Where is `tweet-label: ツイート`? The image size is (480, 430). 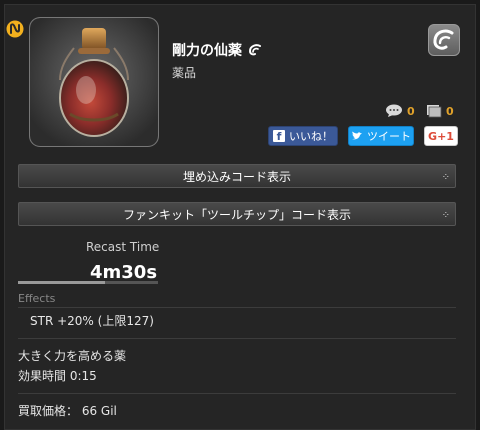 tweet-label: ツイート is located at coordinates (389, 136).